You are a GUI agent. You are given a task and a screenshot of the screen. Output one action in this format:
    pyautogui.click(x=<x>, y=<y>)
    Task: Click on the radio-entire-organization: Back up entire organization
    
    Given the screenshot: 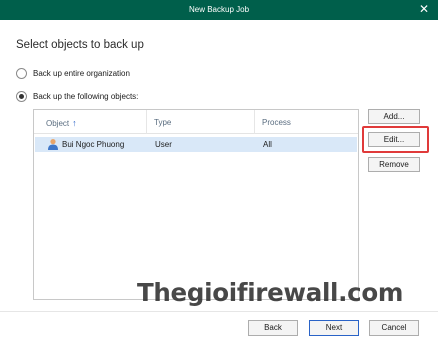 What is the action you would take?
    pyautogui.click(x=73, y=73)
    